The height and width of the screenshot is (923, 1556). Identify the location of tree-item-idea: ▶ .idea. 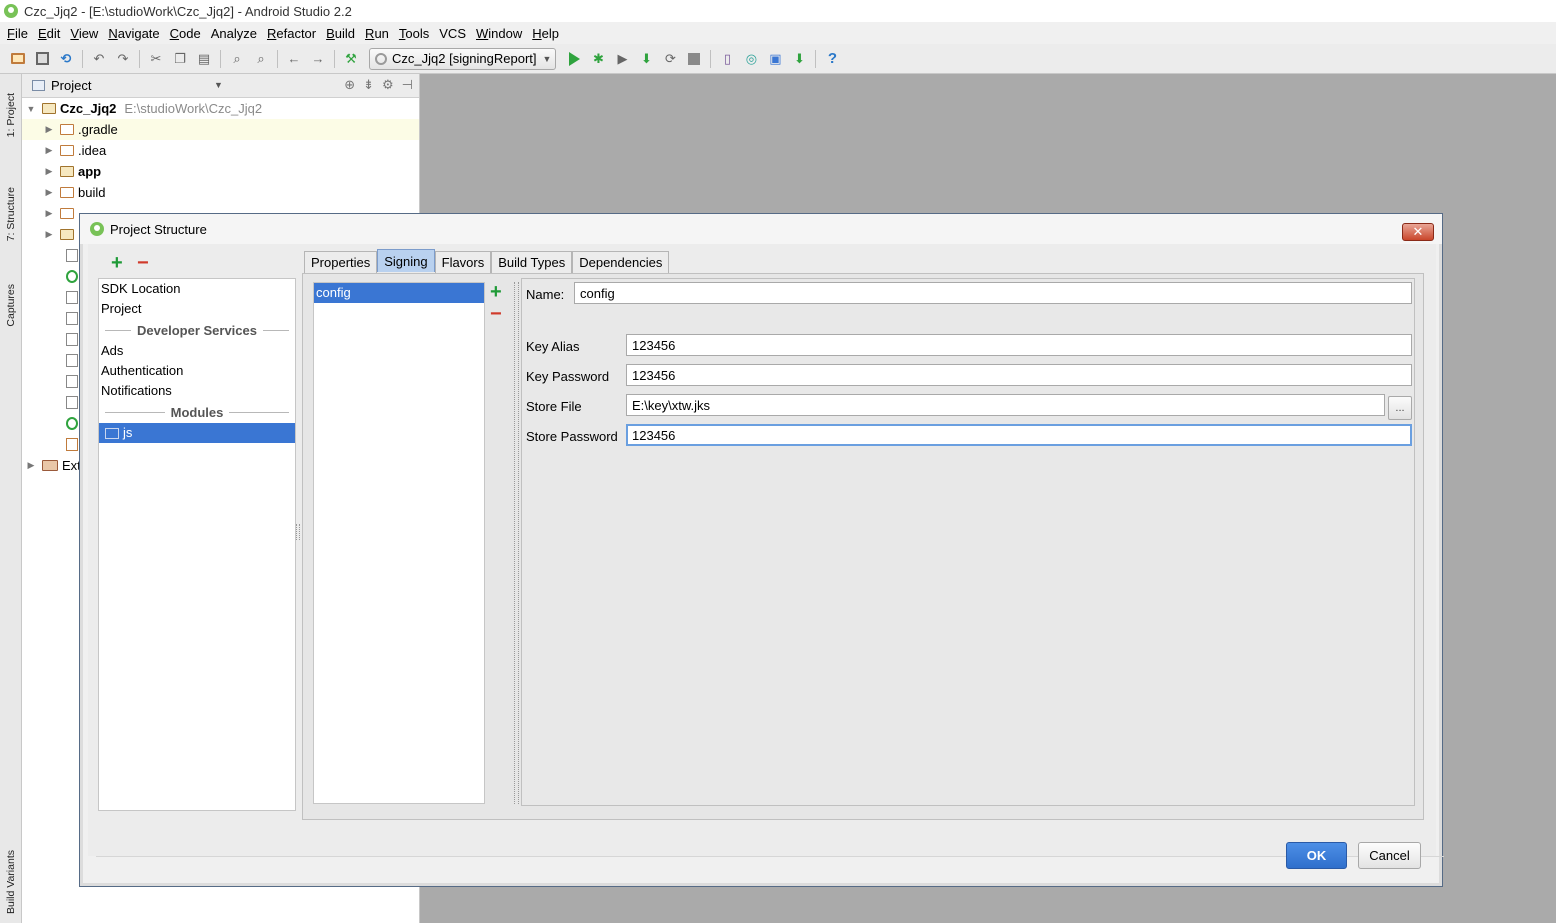
(220, 150).